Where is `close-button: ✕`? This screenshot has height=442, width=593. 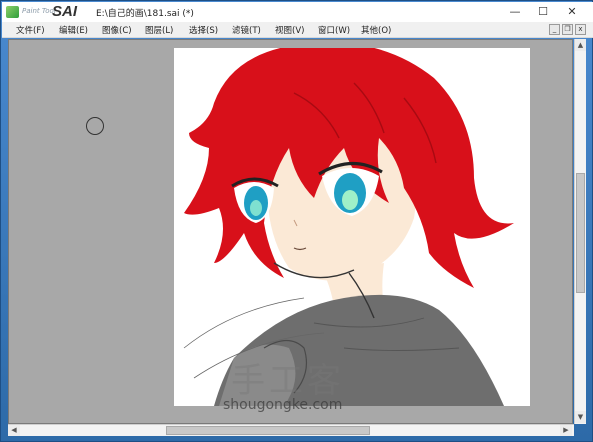
close-button: ✕ is located at coordinates (572, 12).